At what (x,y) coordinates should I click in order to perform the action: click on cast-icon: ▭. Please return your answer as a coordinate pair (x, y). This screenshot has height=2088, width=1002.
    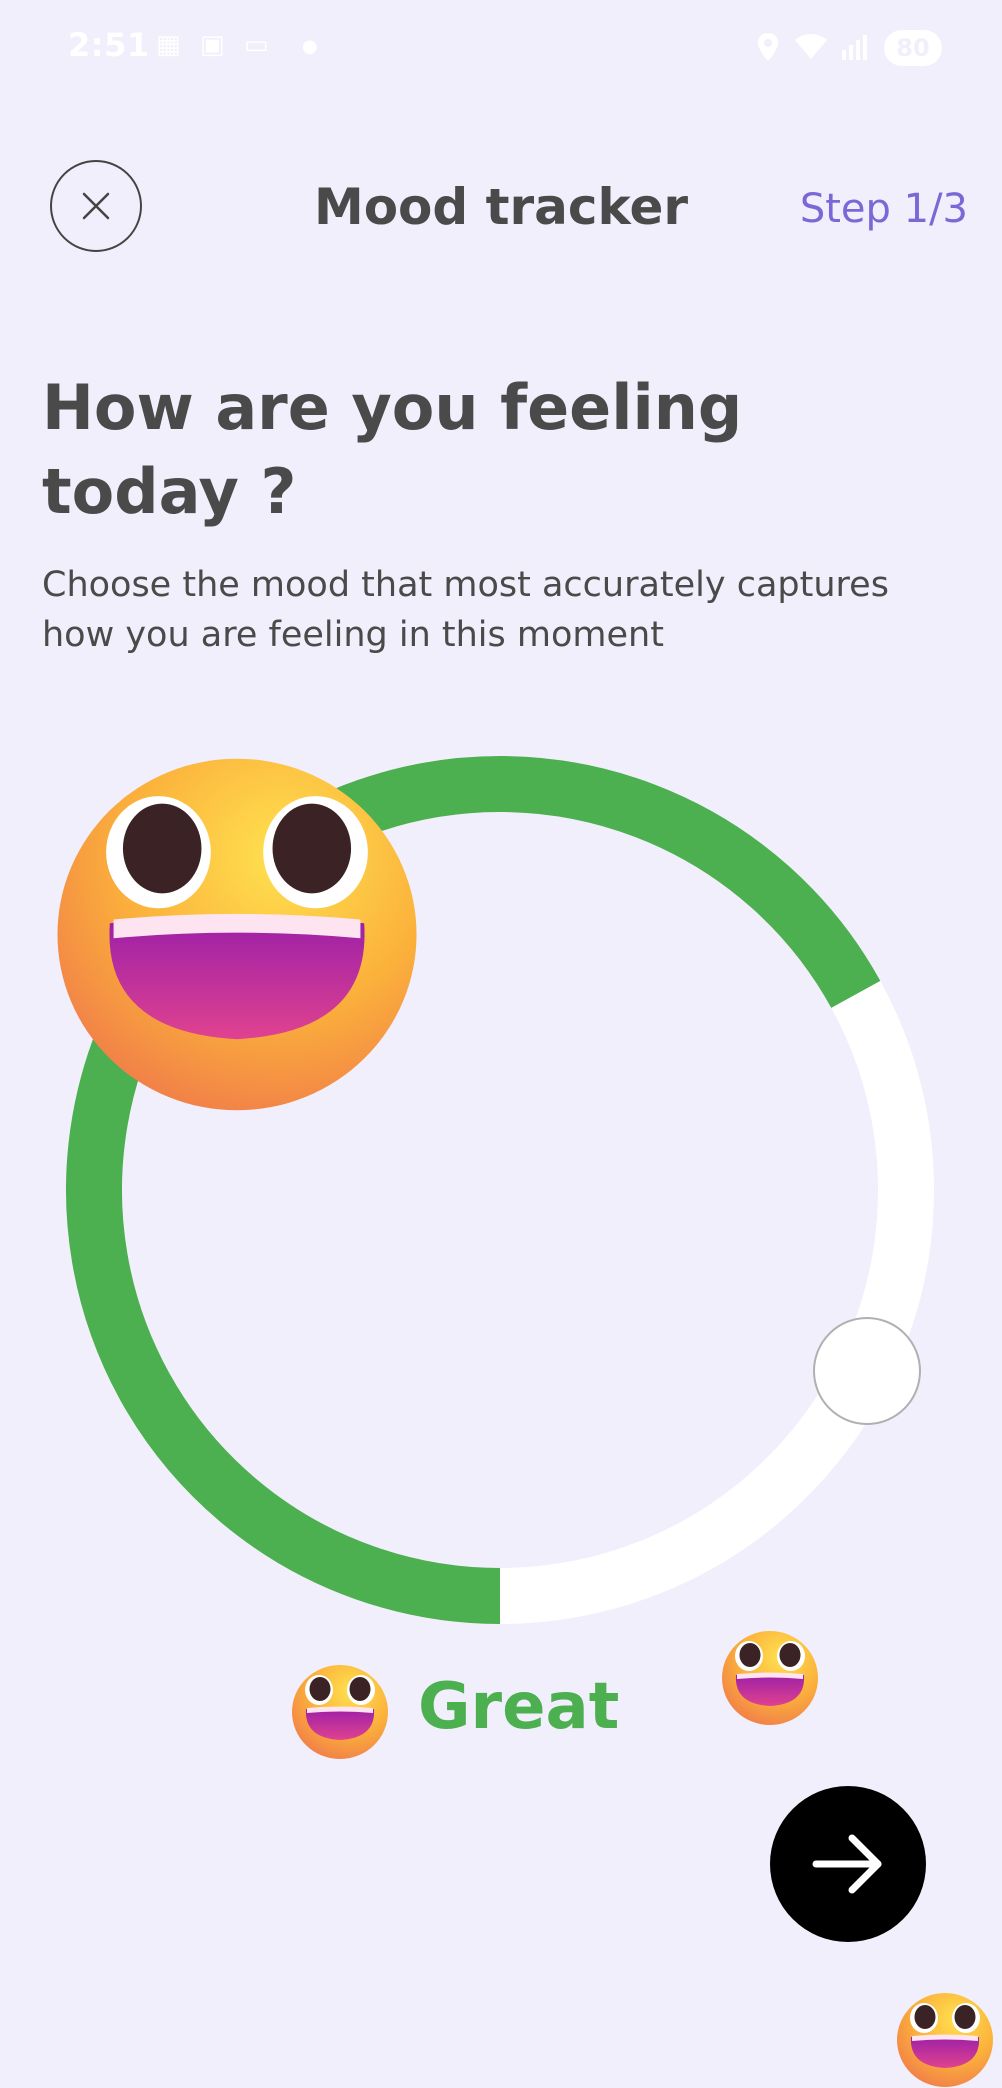
    Looking at the image, I should click on (256, 45).